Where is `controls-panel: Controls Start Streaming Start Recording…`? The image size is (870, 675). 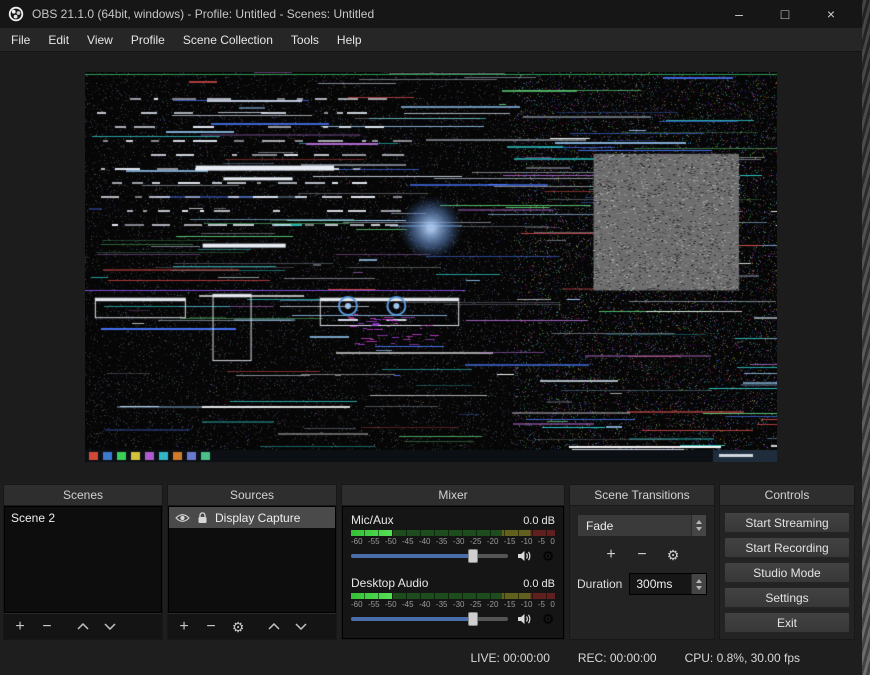 controls-panel: Controls Start Streaming Start Recording… is located at coordinates (787, 562).